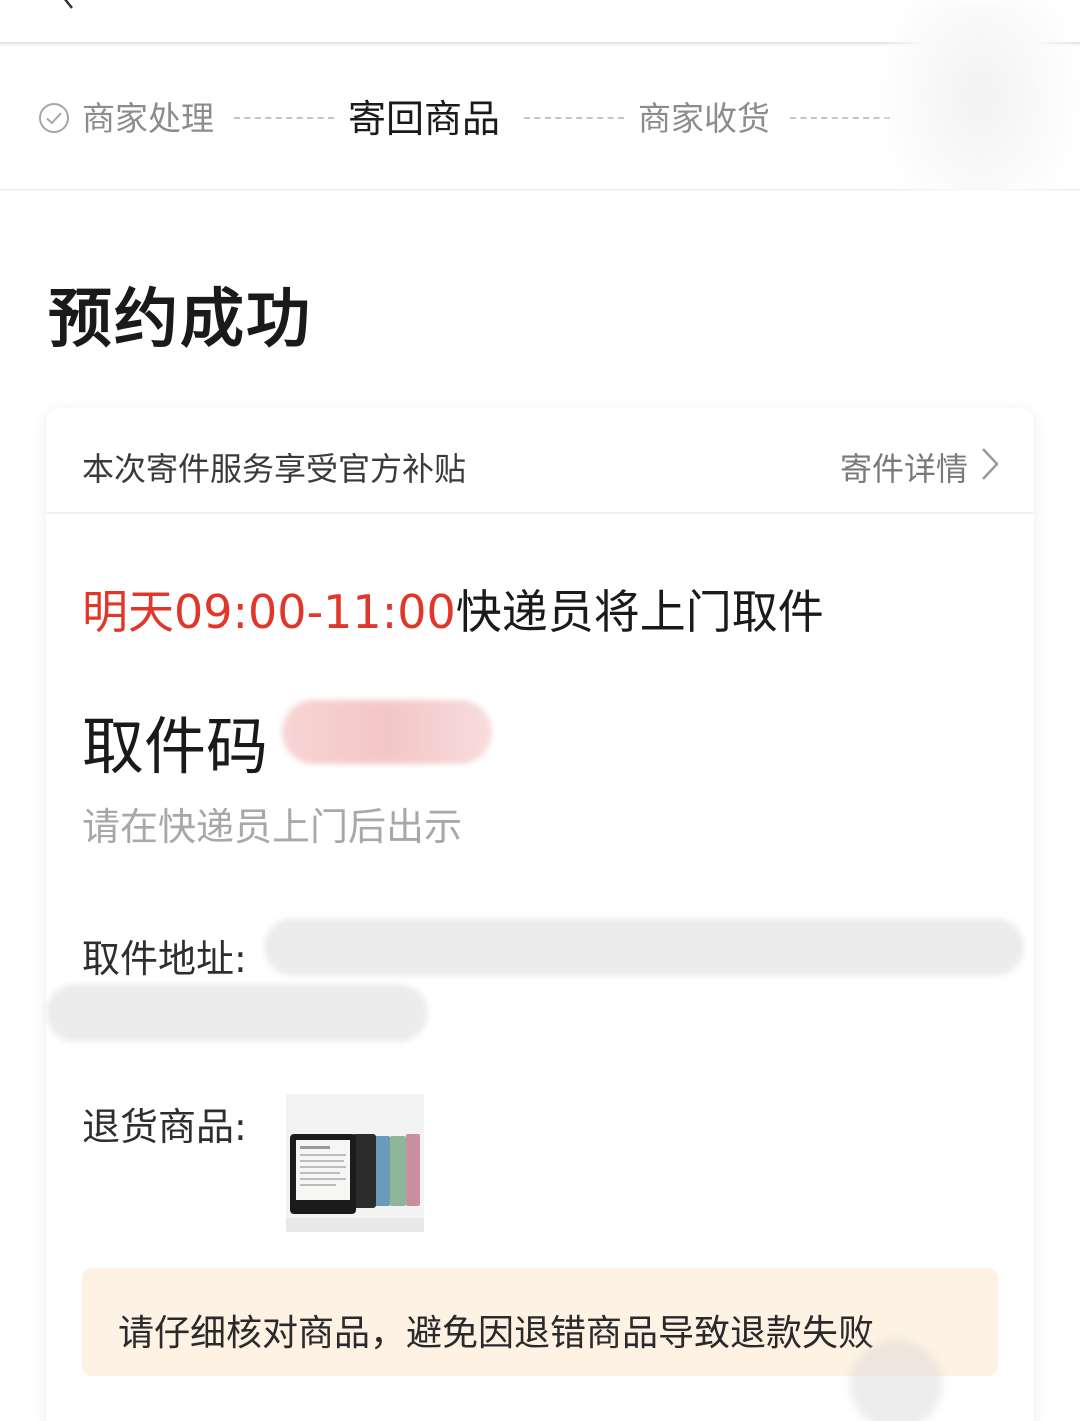  Describe the element at coordinates (180, 320) in the screenshot. I see `page-title: 预约成功` at that location.